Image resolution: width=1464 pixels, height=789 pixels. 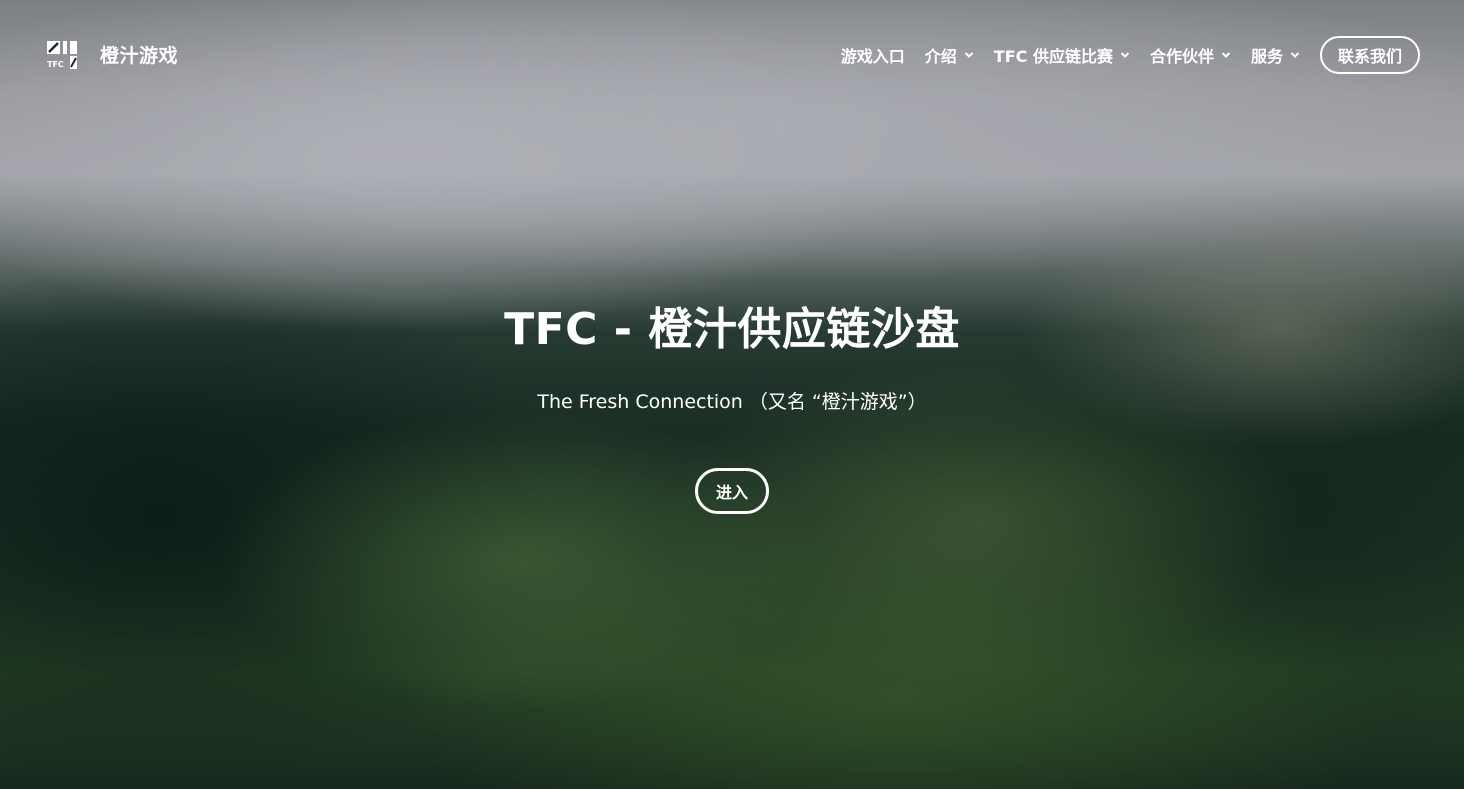 What do you see at coordinates (1266, 56) in the screenshot?
I see `nav-item-label: 服务` at bounding box center [1266, 56].